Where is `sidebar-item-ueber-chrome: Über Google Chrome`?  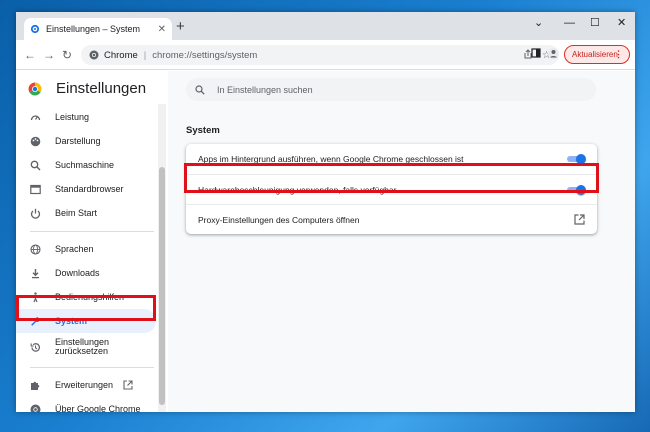 sidebar-item-ueber-chrome: Über Google Chrome is located at coordinates (86, 404).